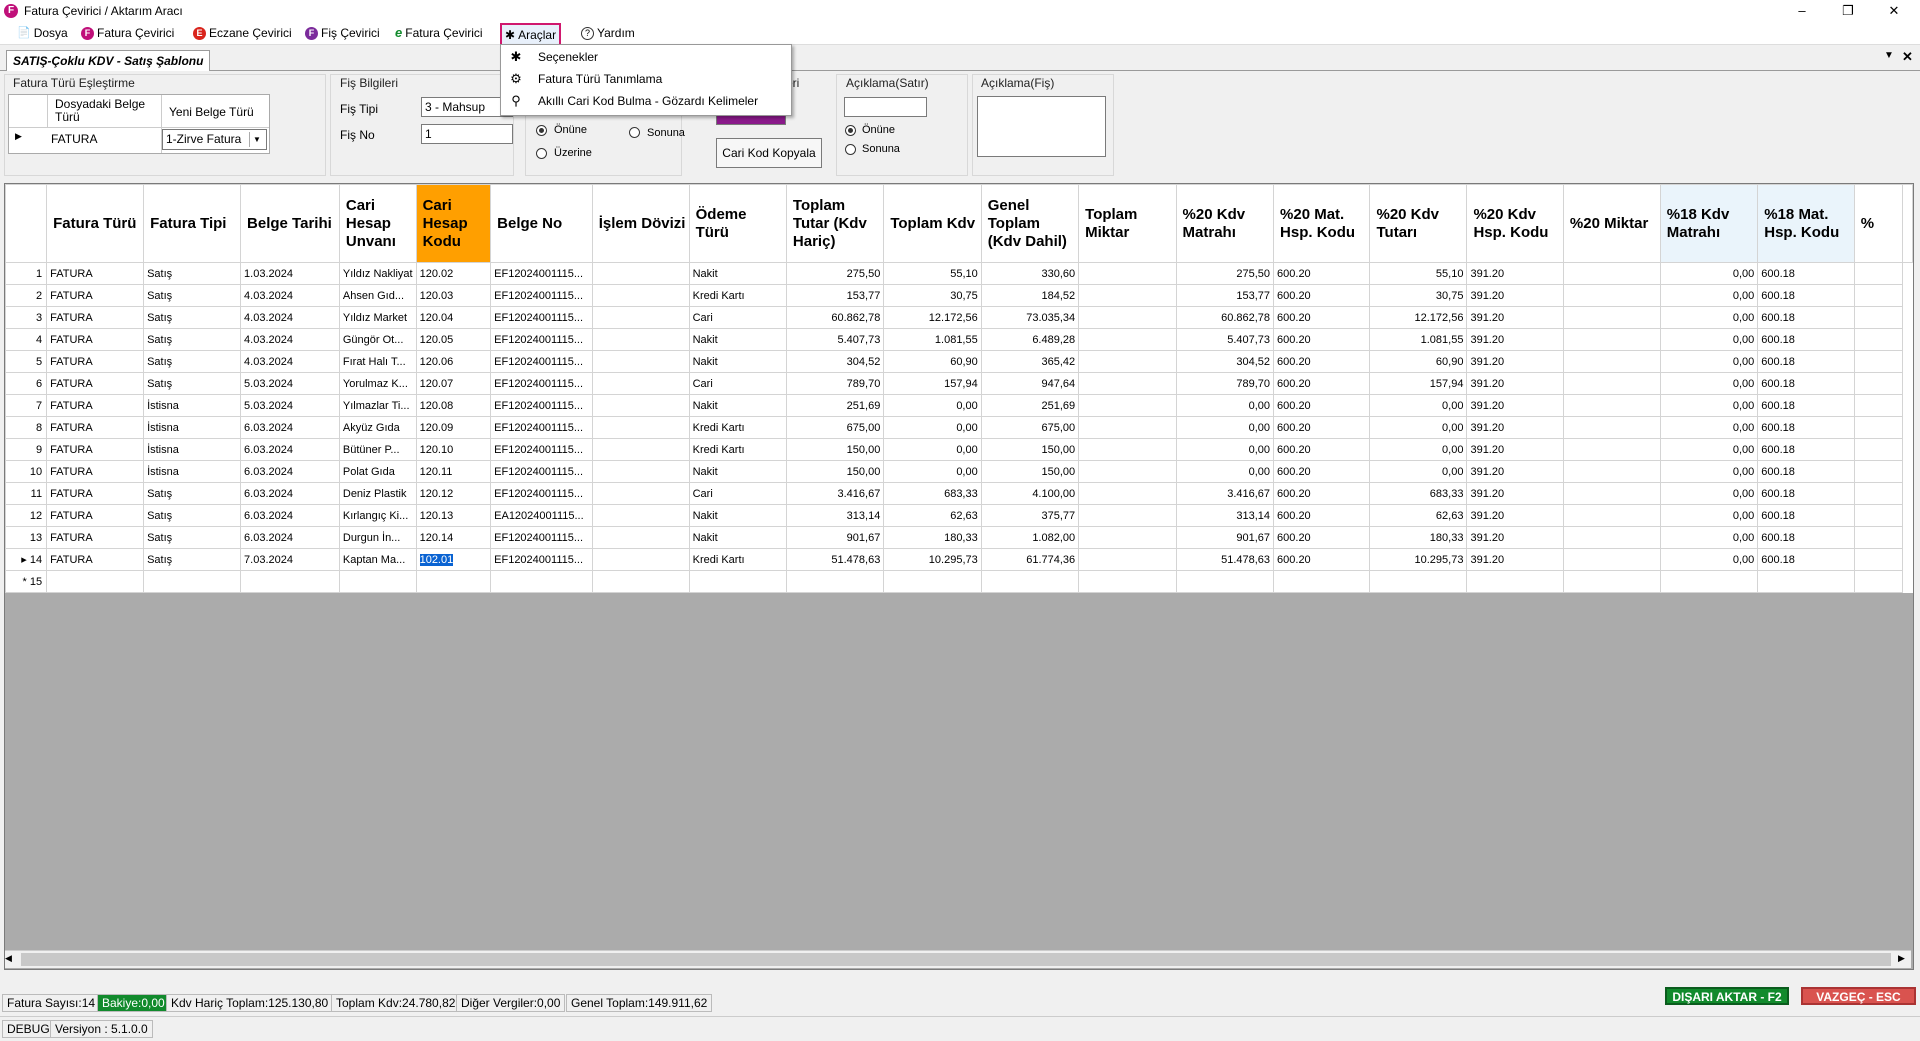 This screenshot has height=1041, width=1920. What do you see at coordinates (453, 405) in the screenshot?
I see `table-cell: 120.08` at bounding box center [453, 405].